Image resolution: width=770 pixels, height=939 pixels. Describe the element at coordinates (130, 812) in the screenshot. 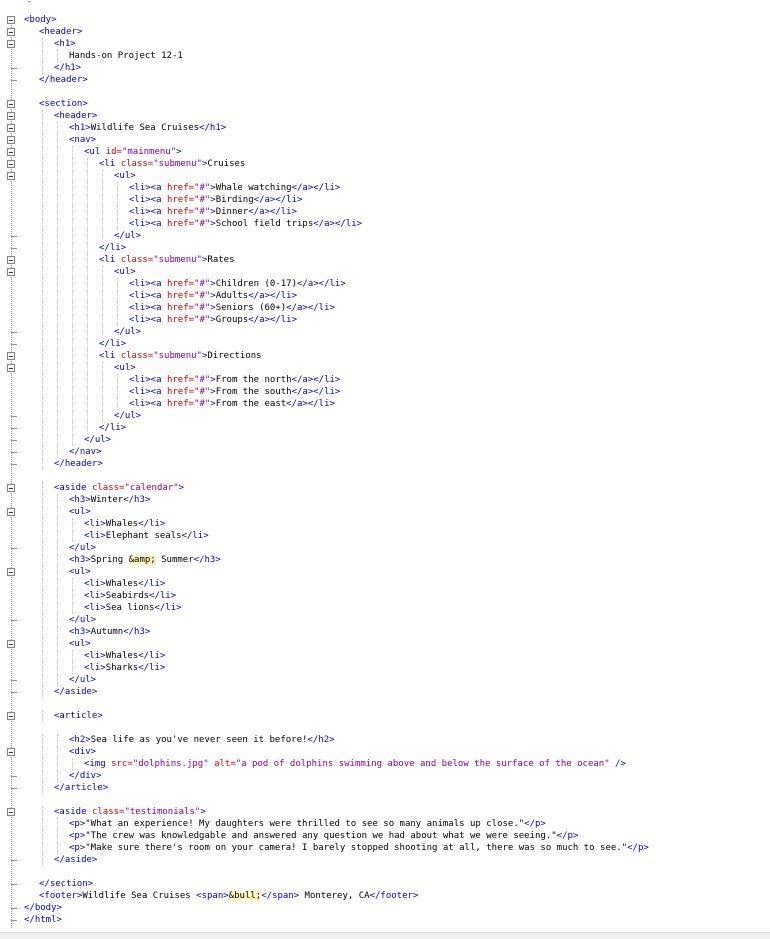

I see `code-line: <aside class="testimonials">` at that location.